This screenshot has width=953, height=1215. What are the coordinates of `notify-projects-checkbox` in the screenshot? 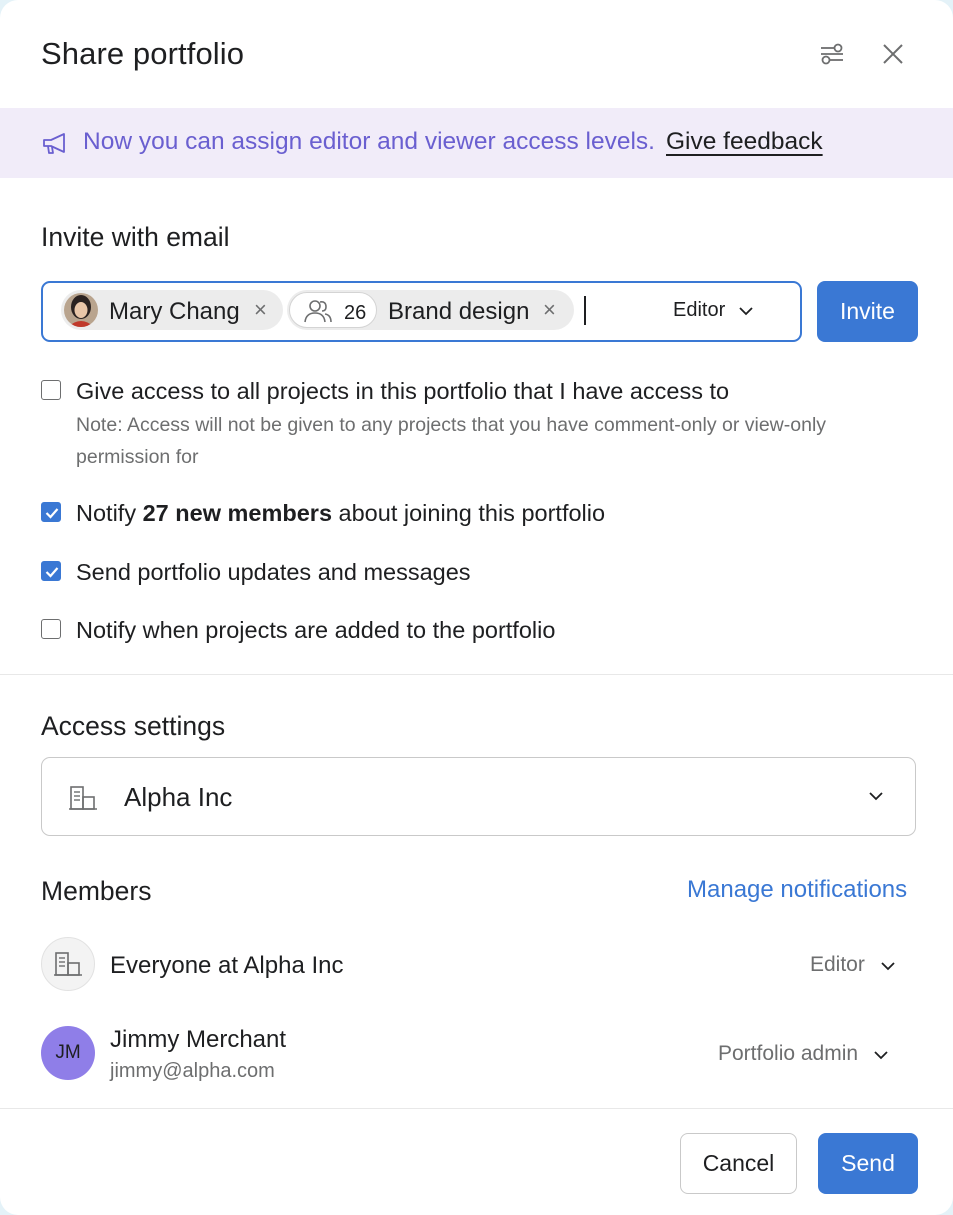 It's located at (51, 629).